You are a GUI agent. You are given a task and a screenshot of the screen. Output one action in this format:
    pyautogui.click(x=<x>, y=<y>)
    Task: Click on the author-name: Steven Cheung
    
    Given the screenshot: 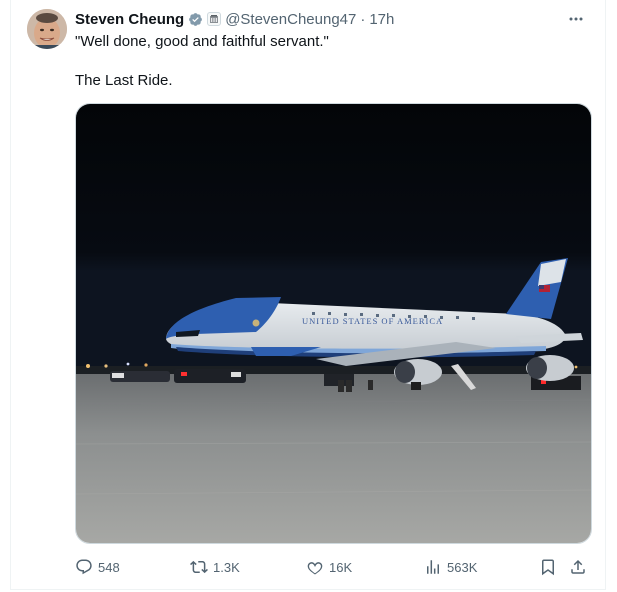 What is the action you would take?
    pyautogui.click(x=129, y=19)
    